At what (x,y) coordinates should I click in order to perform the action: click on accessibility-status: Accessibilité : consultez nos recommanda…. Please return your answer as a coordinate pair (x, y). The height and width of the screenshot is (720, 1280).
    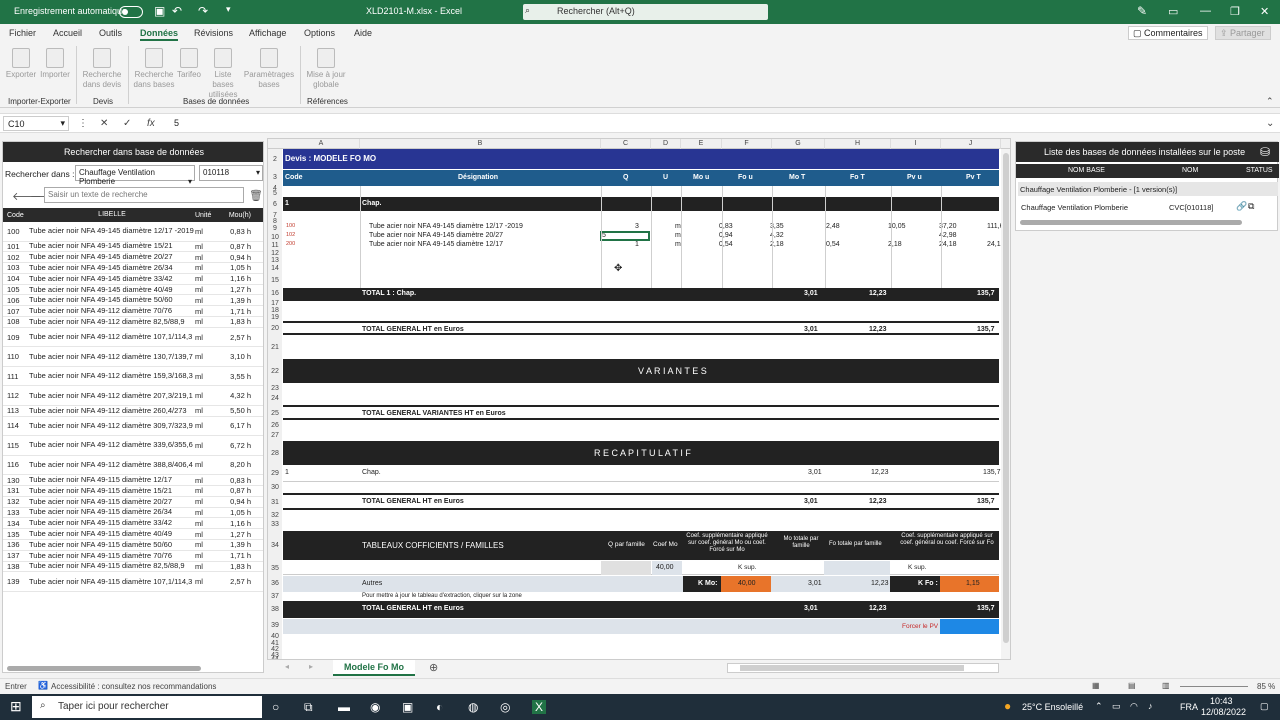
    Looking at the image, I should click on (133, 686).